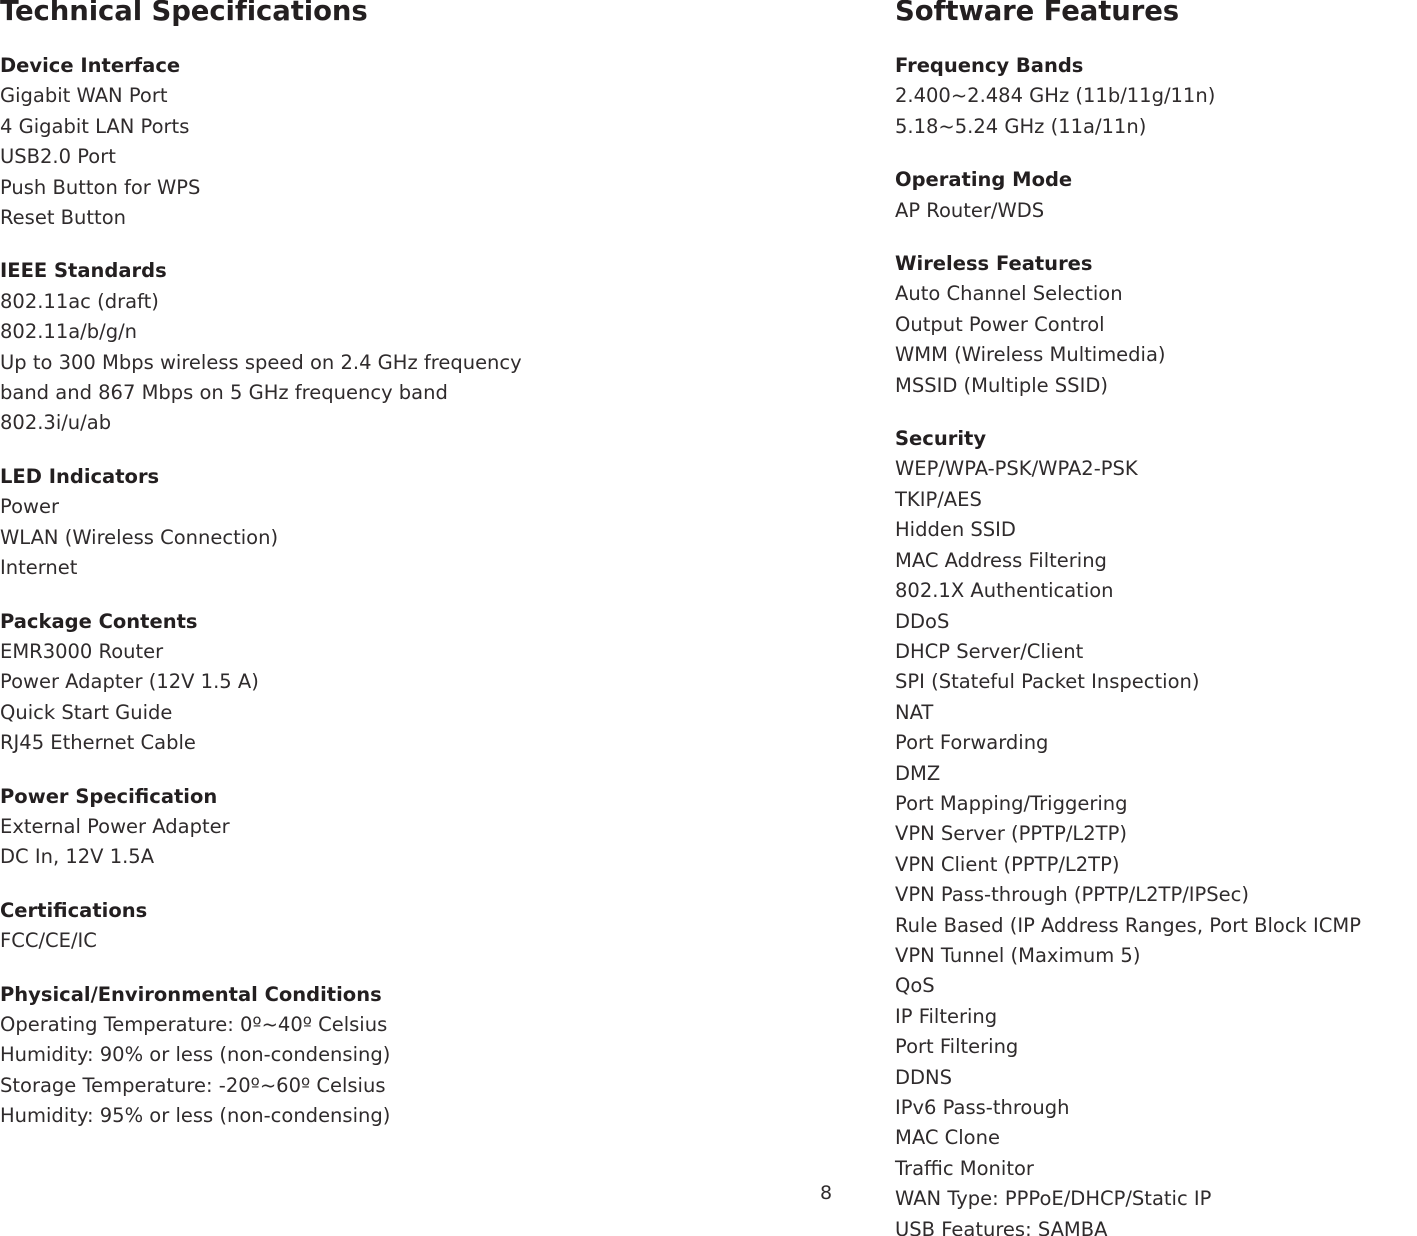 The width and height of the screenshot is (1417, 1236). I want to click on spec-line: VPN Server (PPTP/L2TP), so click(1011, 834).